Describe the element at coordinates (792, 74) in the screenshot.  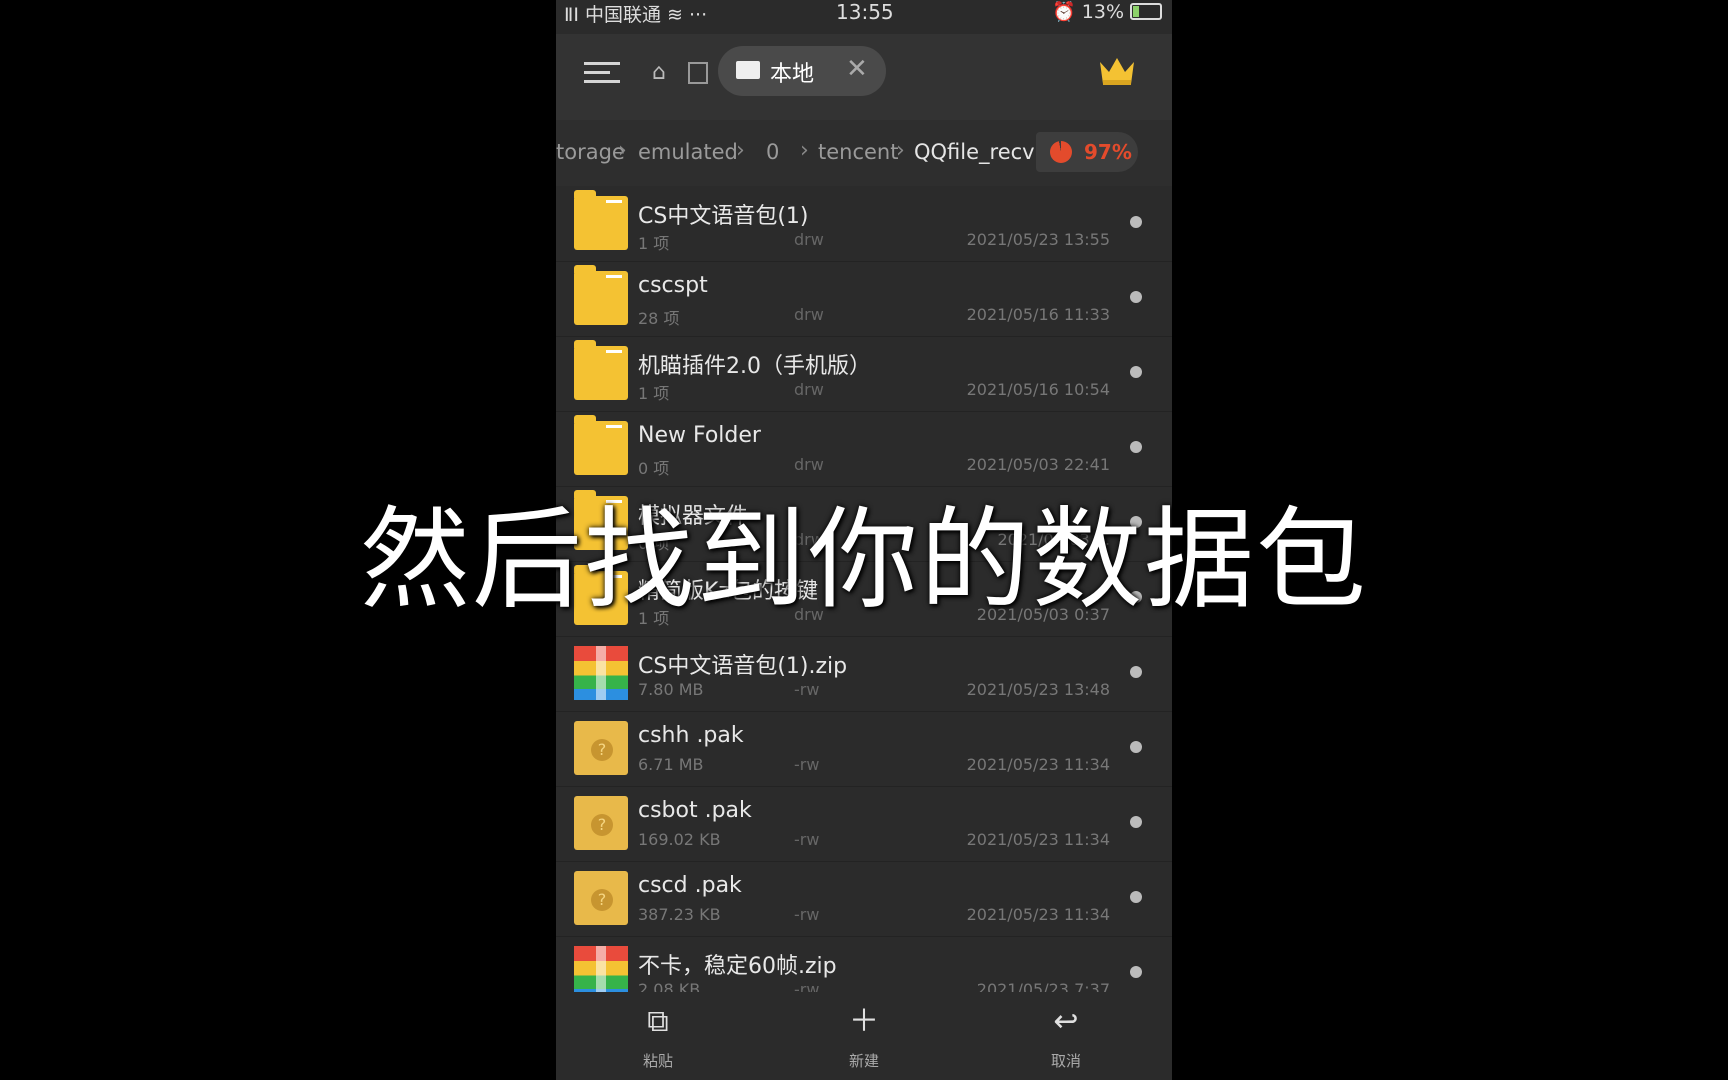
I see `tab-label: 本地` at that location.